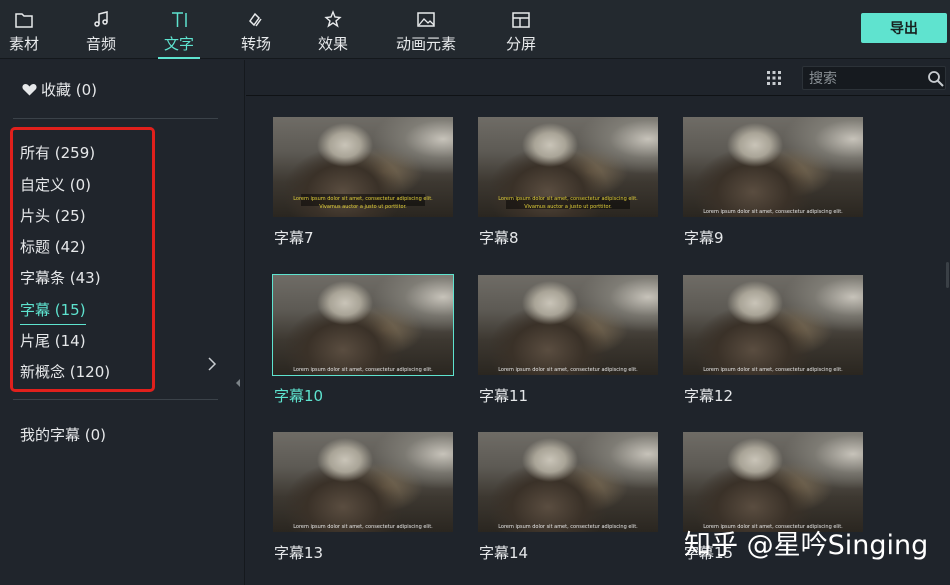  I want to click on export-button: 导出, so click(904, 28).